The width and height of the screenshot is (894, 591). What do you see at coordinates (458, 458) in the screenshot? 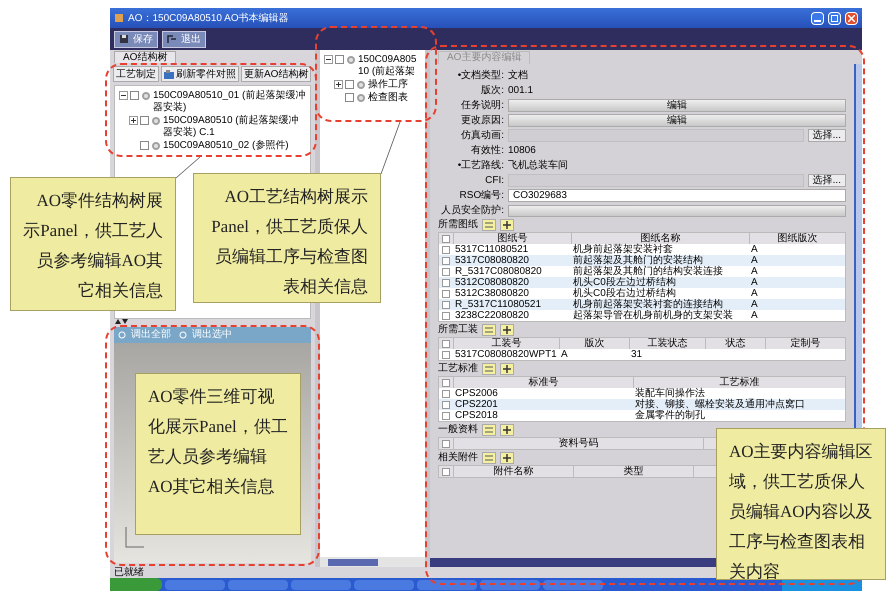
I see `section-title: 相关附件` at bounding box center [458, 458].